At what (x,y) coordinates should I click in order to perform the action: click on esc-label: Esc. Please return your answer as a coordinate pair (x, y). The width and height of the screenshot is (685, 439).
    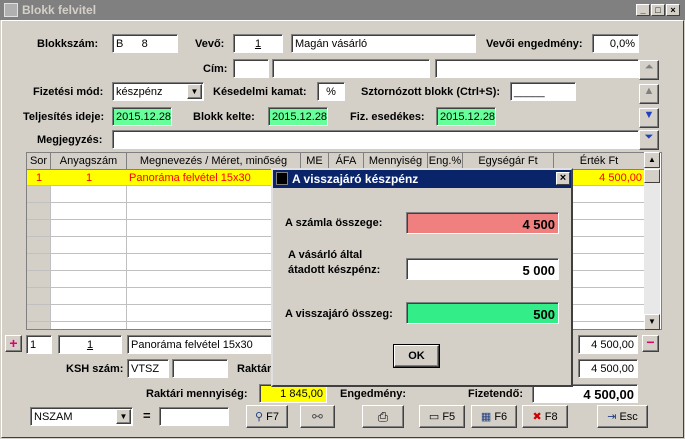
    Looking at the image, I should click on (628, 417).